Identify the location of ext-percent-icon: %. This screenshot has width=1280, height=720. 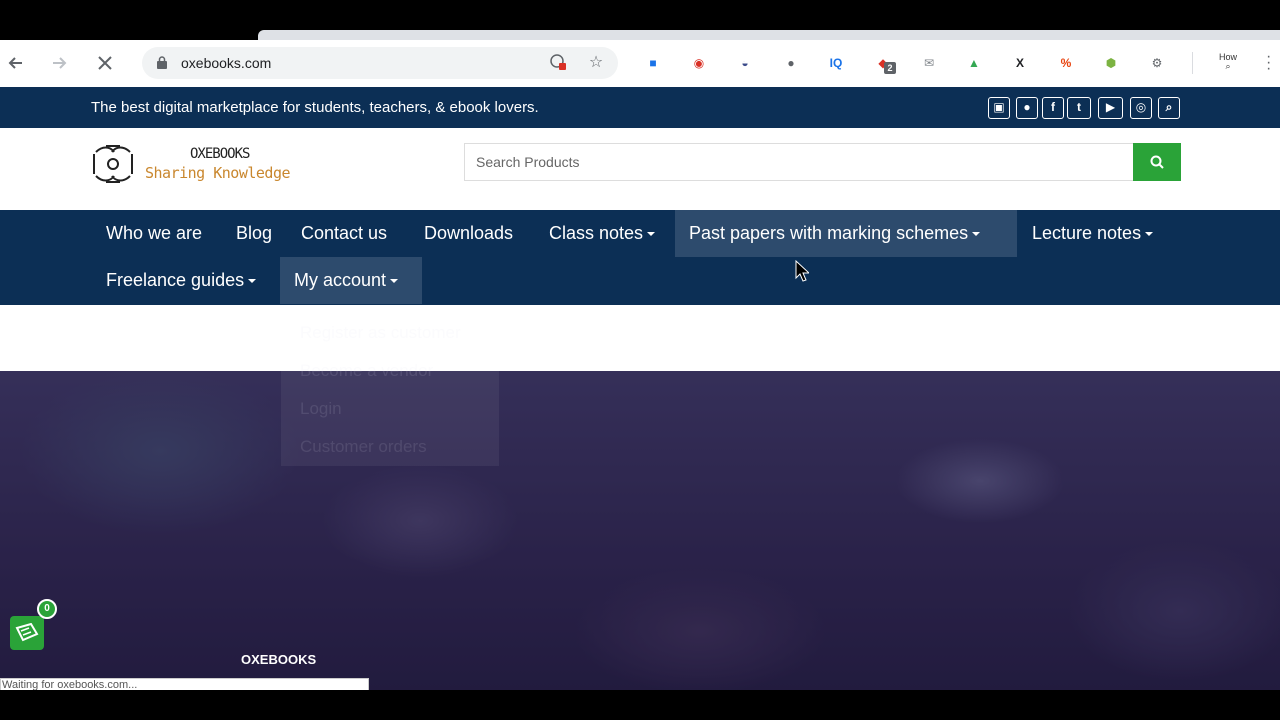
(1066, 63).